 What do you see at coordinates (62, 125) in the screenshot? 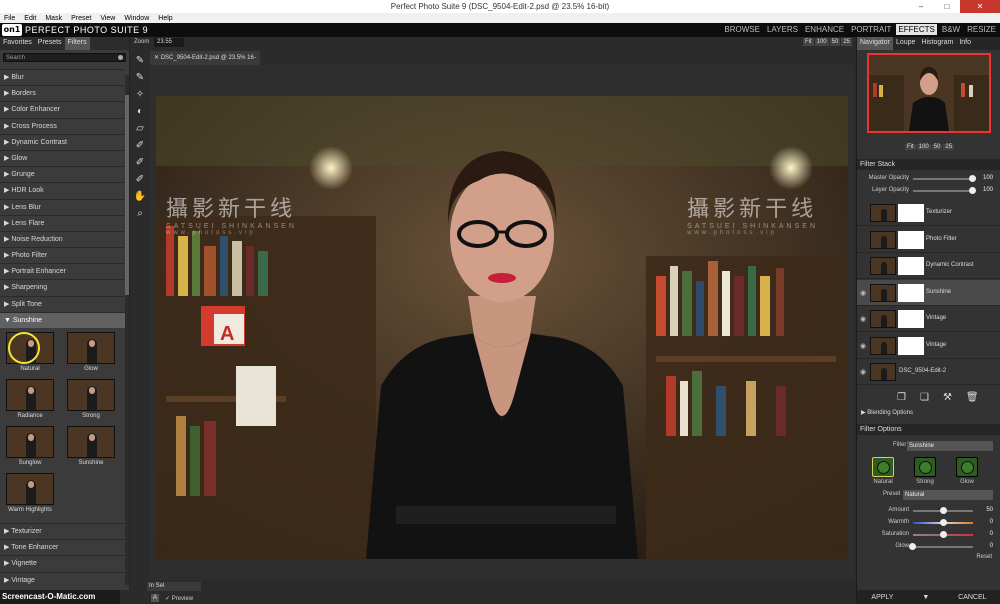
I see `category-item-3: ▶ Cross Process` at bounding box center [62, 125].